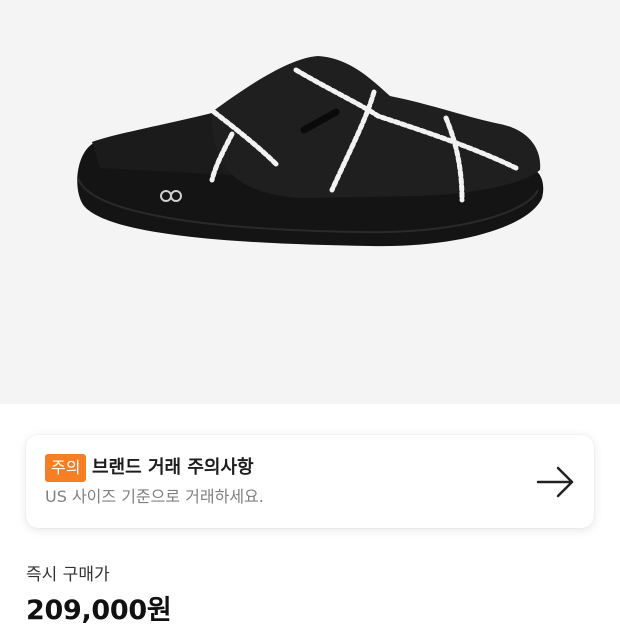 The image size is (620, 627). What do you see at coordinates (310, 481) in the screenshot?
I see `brand-trade-notice-card: 주의 브랜드 거래 주의사항 US 사이즈 기준으로 거래하세요.` at bounding box center [310, 481].